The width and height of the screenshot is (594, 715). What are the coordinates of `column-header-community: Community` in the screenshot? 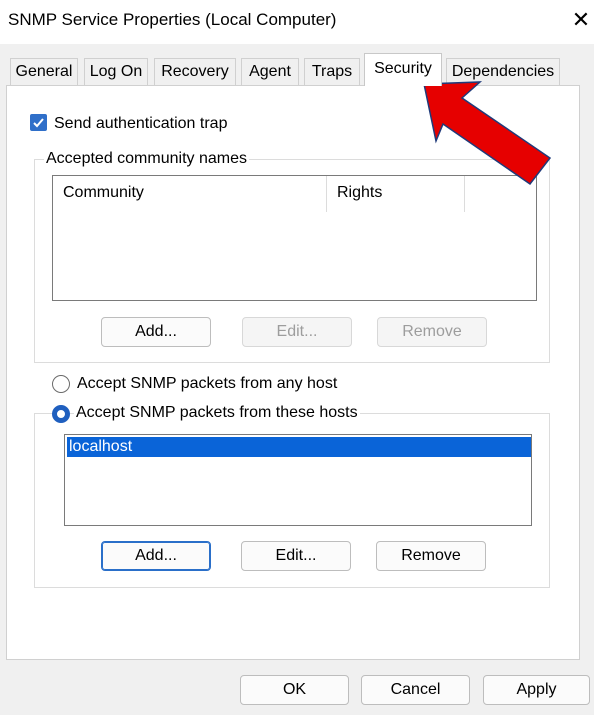 It's located at (195, 194).